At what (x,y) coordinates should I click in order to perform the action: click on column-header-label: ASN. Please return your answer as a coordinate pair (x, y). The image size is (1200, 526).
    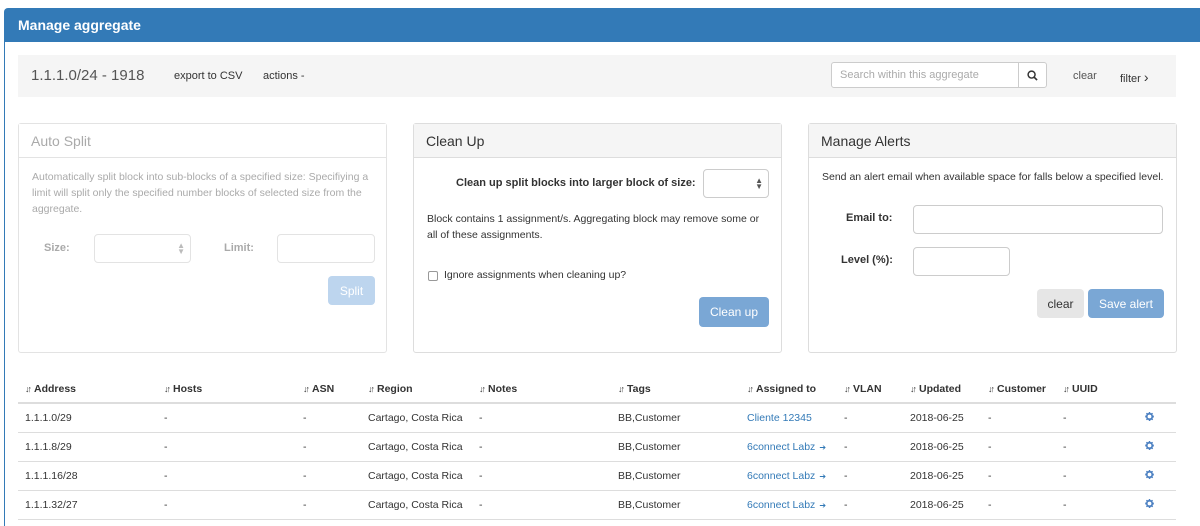
    Looking at the image, I should click on (323, 388).